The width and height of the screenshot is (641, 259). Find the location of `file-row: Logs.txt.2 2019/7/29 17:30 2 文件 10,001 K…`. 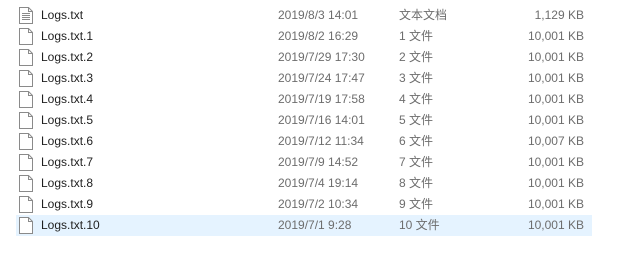

file-row: Logs.txt.2 2019/7/29 17:30 2 文件 10,001 K… is located at coordinates (304, 57).